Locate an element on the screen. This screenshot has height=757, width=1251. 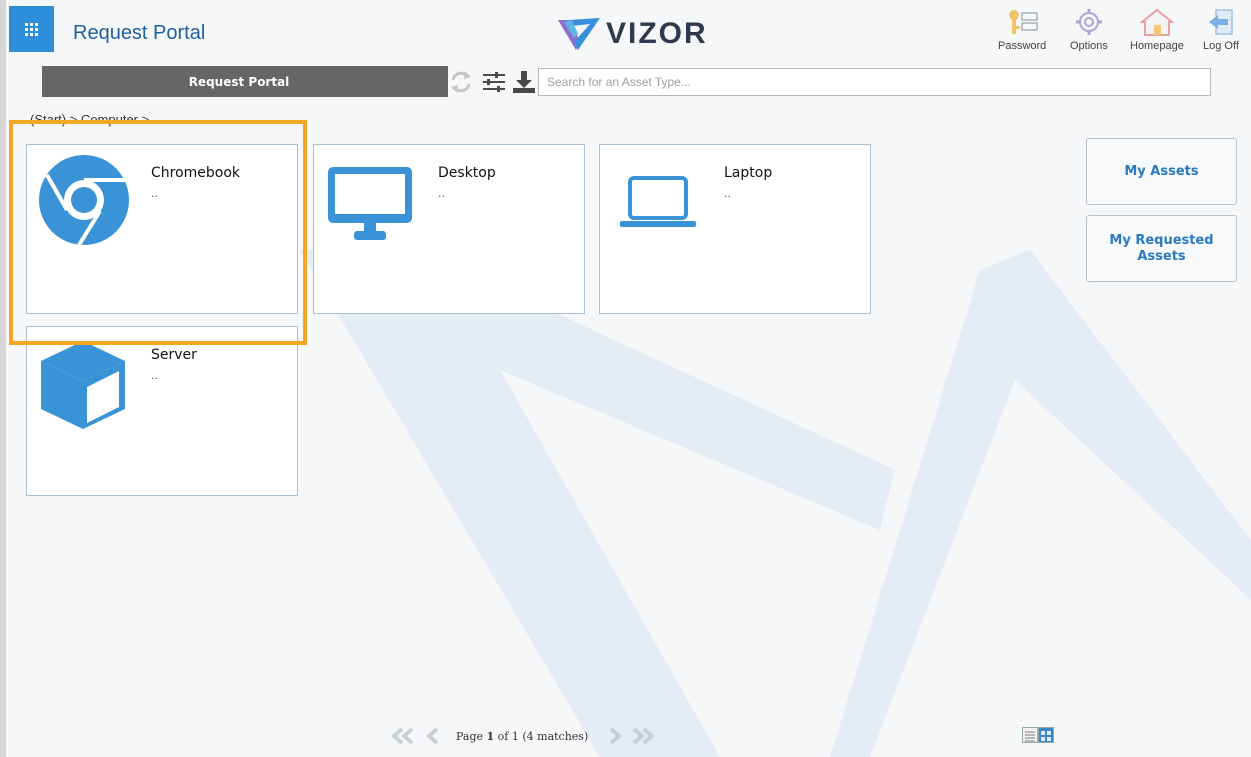
apps-menu-button is located at coordinates (31, 29).